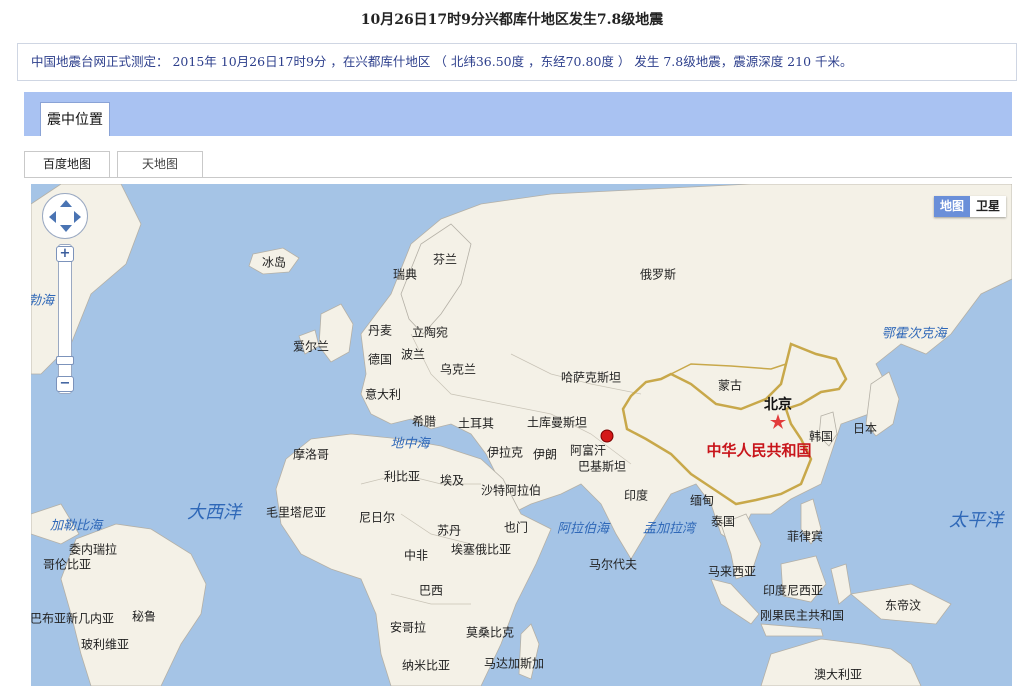  I want to click on map-label-ocean: 鄂霍次克海, so click(914, 334).